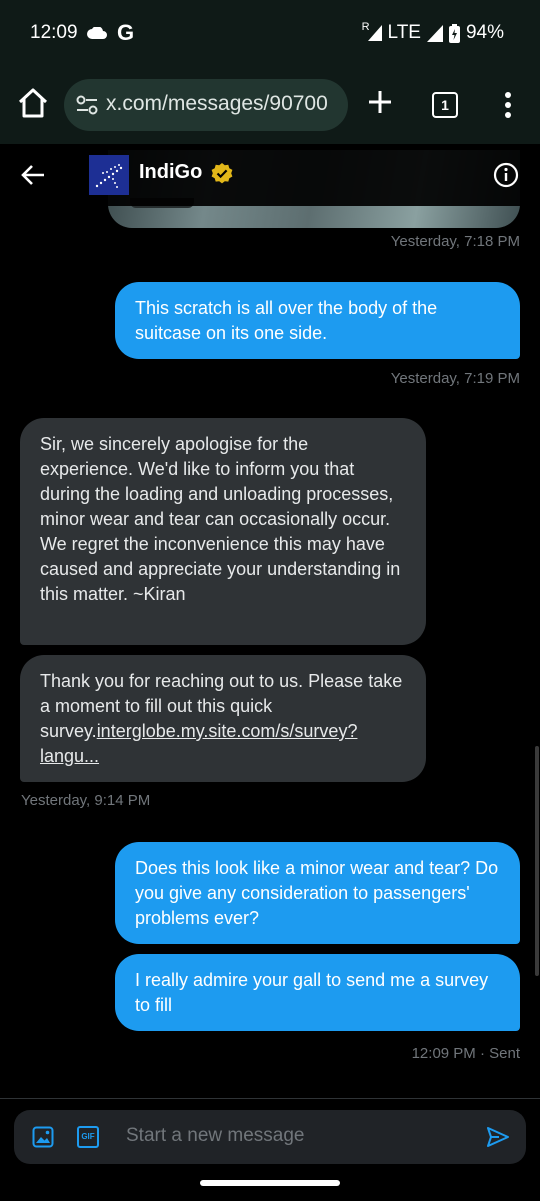 Image resolution: width=540 pixels, height=1201 pixels. I want to click on gif-button: GIF, so click(88, 1137).